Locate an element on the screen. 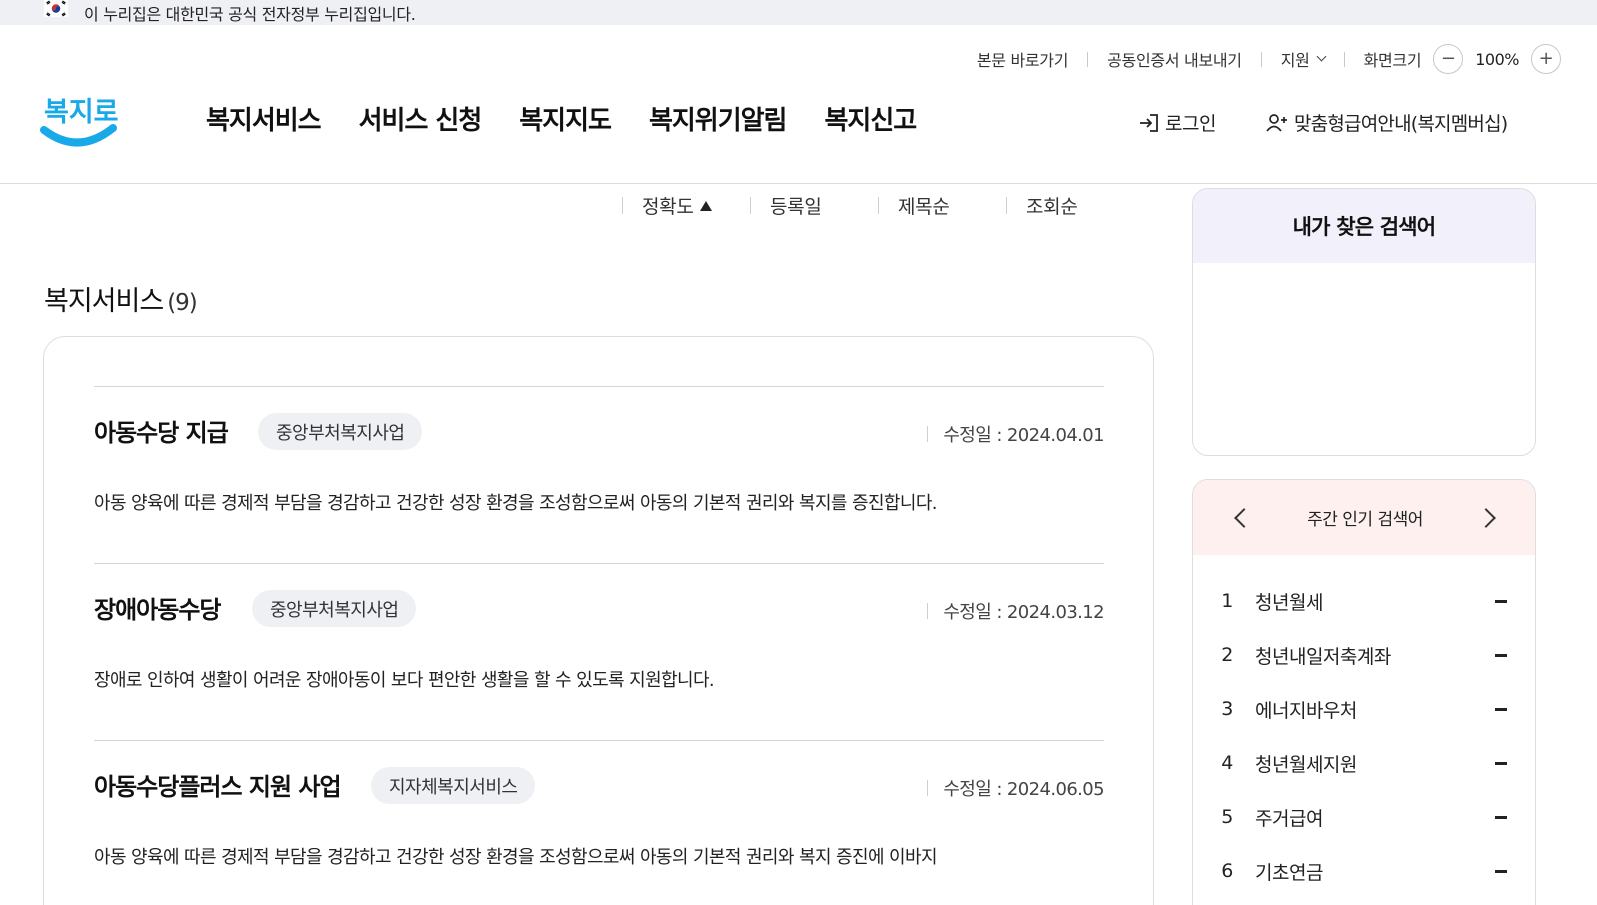 This screenshot has height=905, width=1597. chevron-left-icon is located at coordinates (1244, 517).